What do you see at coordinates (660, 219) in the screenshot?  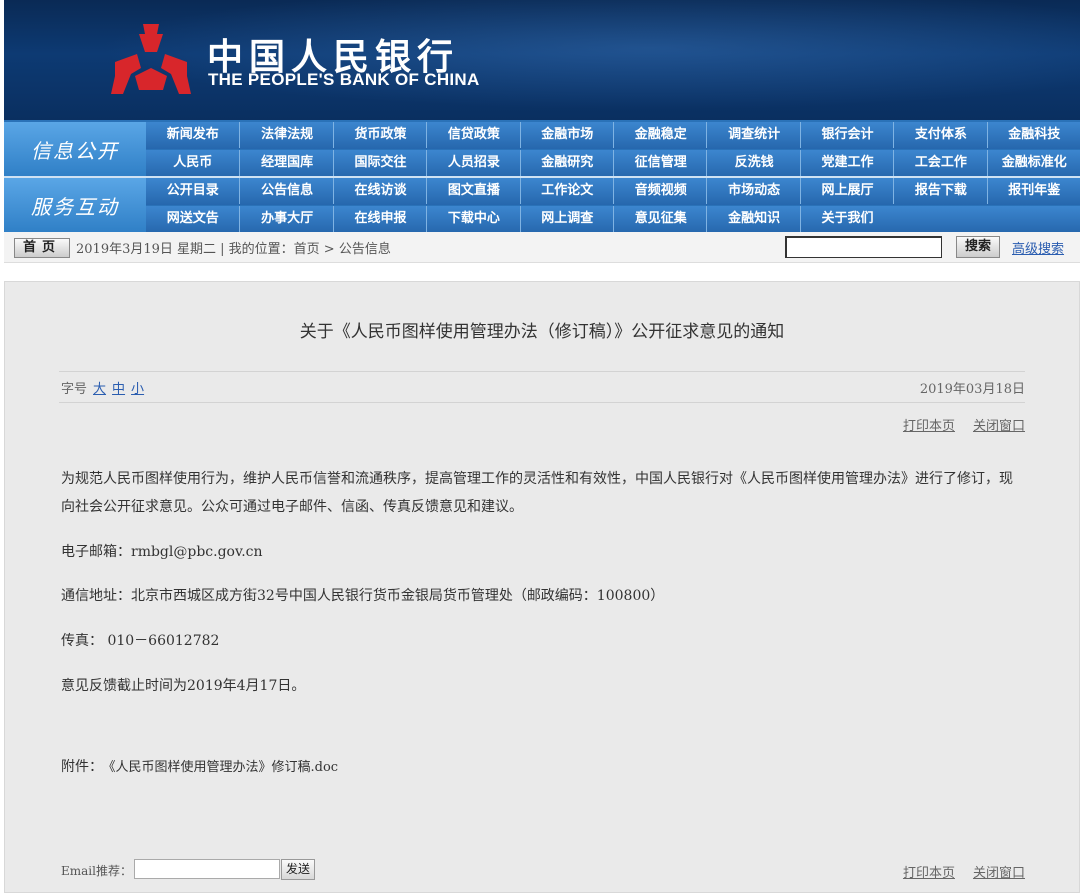 I see `nav-item: 意见征集` at bounding box center [660, 219].